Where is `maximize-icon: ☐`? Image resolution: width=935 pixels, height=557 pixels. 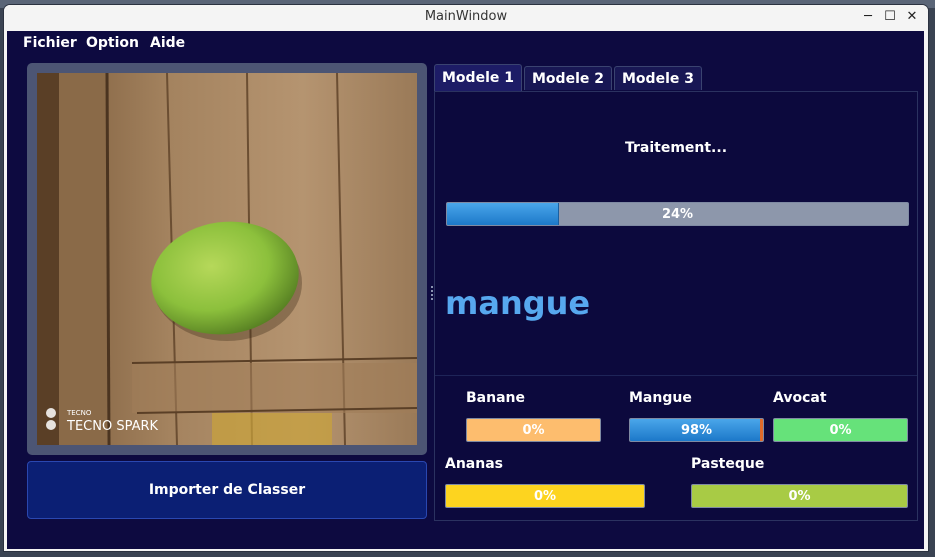 maximize-icon: ☐ is located at coordinates (890, 17).